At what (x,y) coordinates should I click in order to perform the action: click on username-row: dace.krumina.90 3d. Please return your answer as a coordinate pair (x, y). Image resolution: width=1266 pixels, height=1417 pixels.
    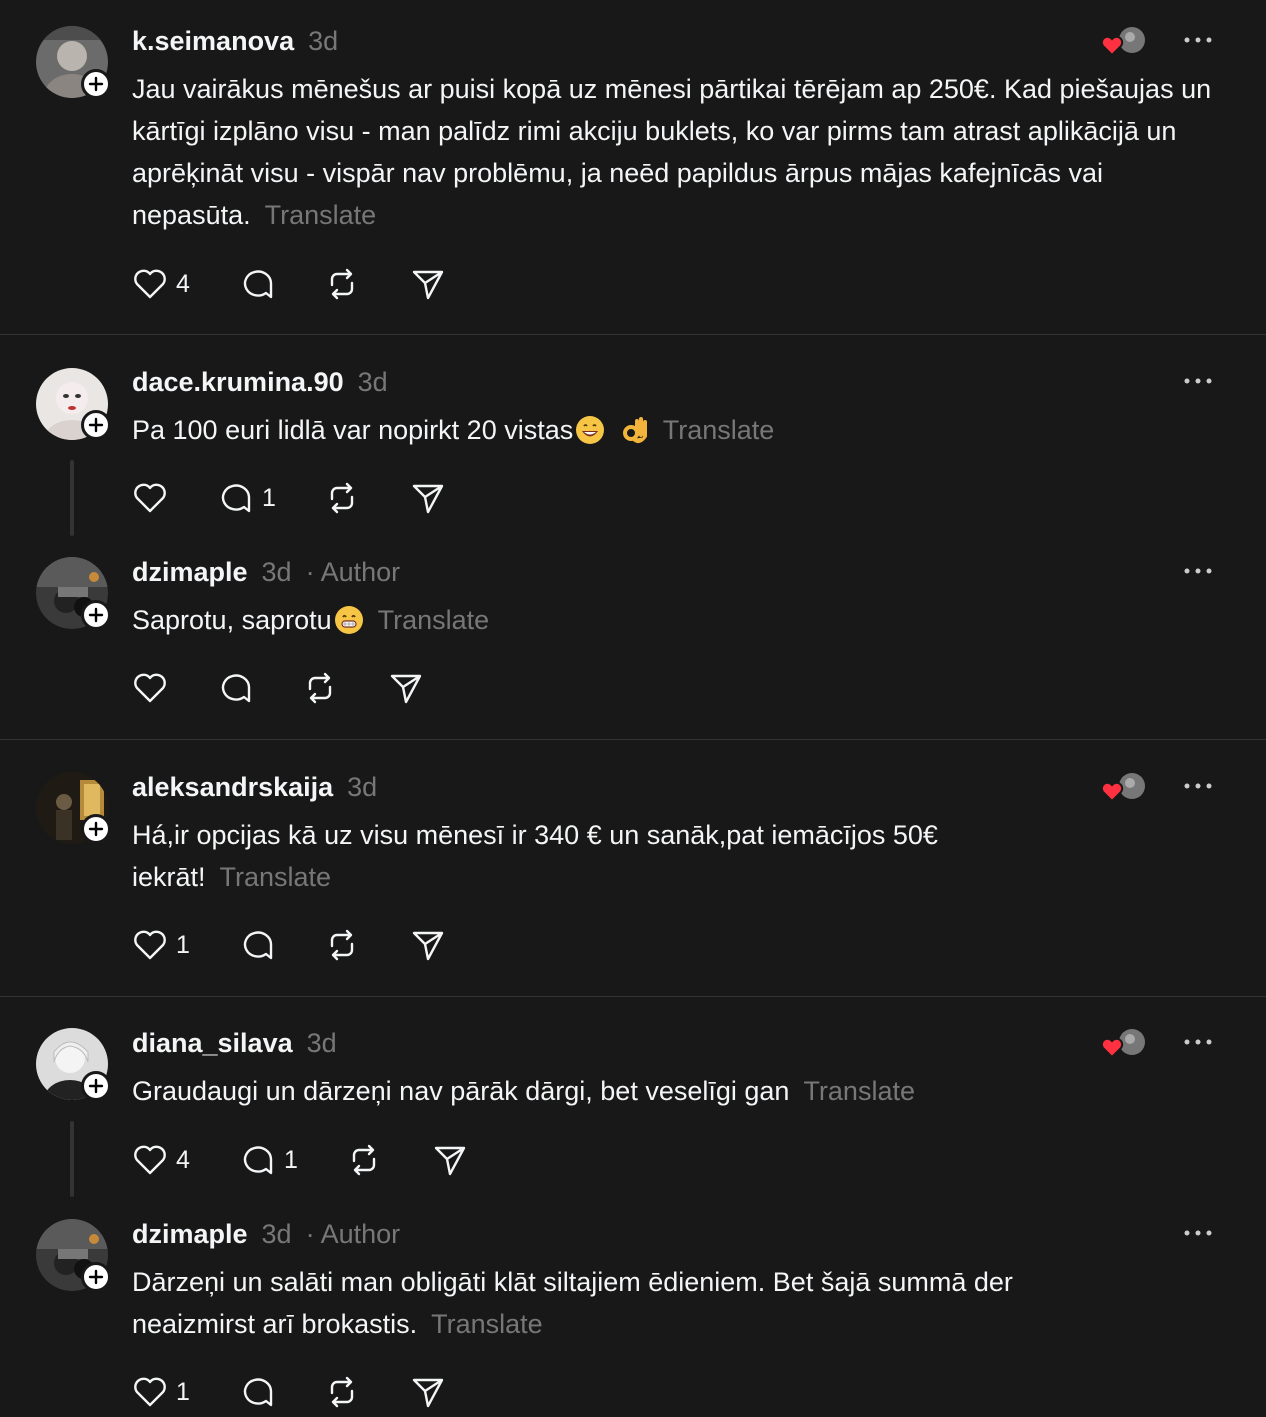
    Looking at the image, I should click on (260, 382).